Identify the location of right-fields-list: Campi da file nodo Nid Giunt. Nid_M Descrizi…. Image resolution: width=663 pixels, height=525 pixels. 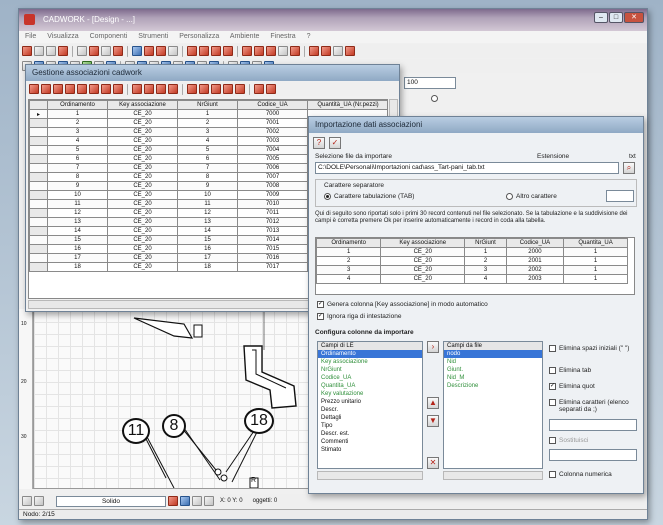
(493, 405).